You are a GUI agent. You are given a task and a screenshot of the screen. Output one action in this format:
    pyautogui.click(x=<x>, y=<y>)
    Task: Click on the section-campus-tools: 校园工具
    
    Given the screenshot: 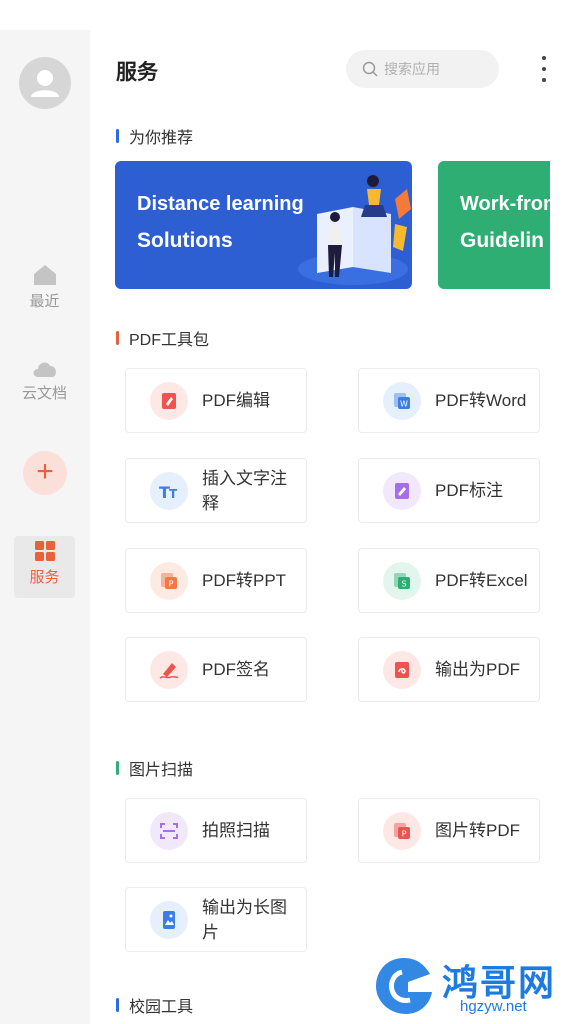 What is the action you would take?
    pyautogui.click(x=154, y=1005)
    